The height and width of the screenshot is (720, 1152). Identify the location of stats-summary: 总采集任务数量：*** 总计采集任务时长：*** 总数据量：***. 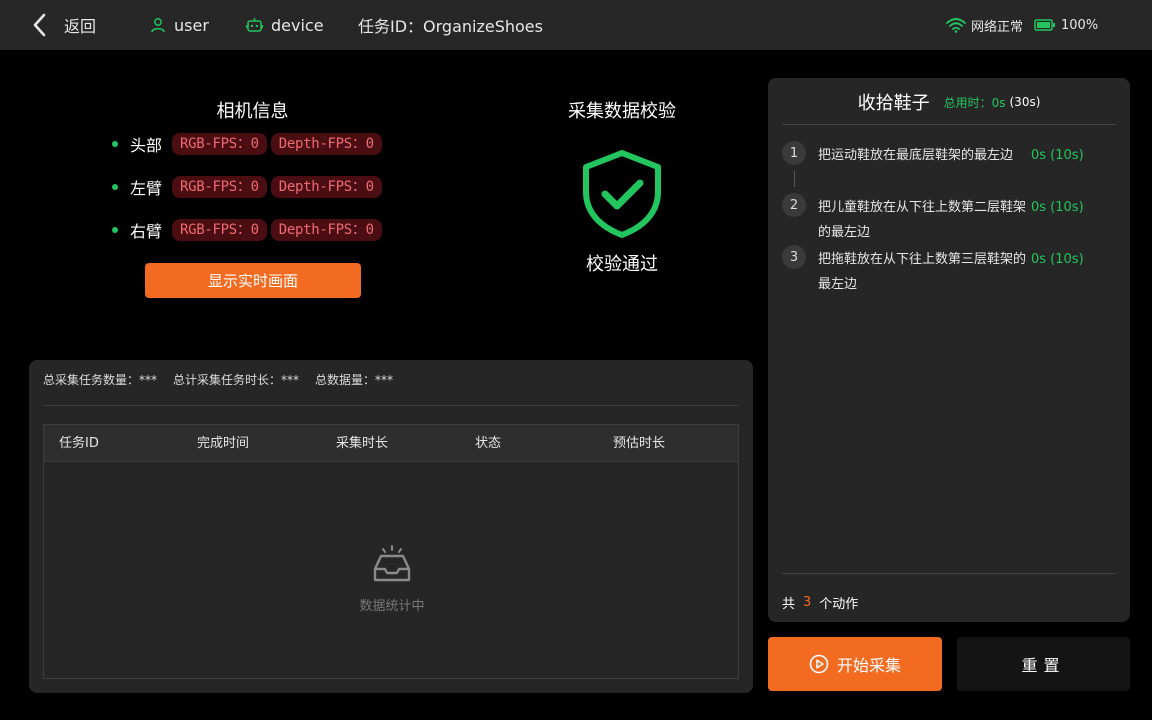
(226, 379).